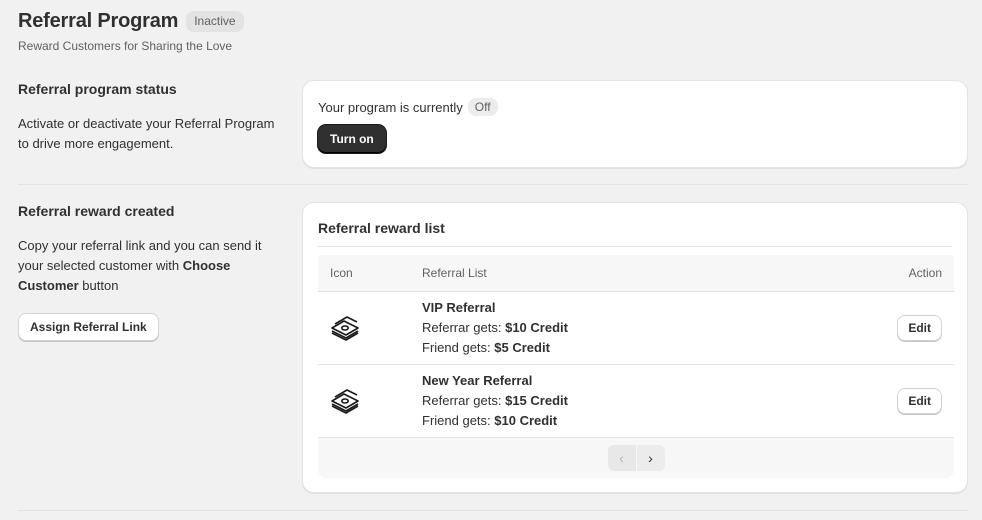  I want to click on referrer-reward: Referrar gets: $10 Credit, so click(638, 328).